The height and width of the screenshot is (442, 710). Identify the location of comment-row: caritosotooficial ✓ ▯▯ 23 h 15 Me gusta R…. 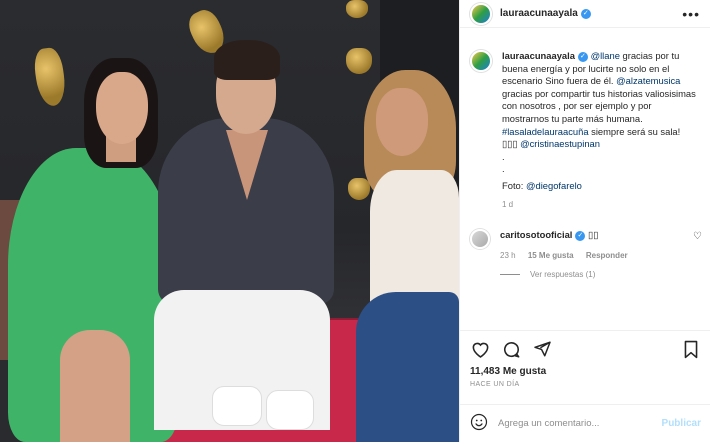
(586, 244).